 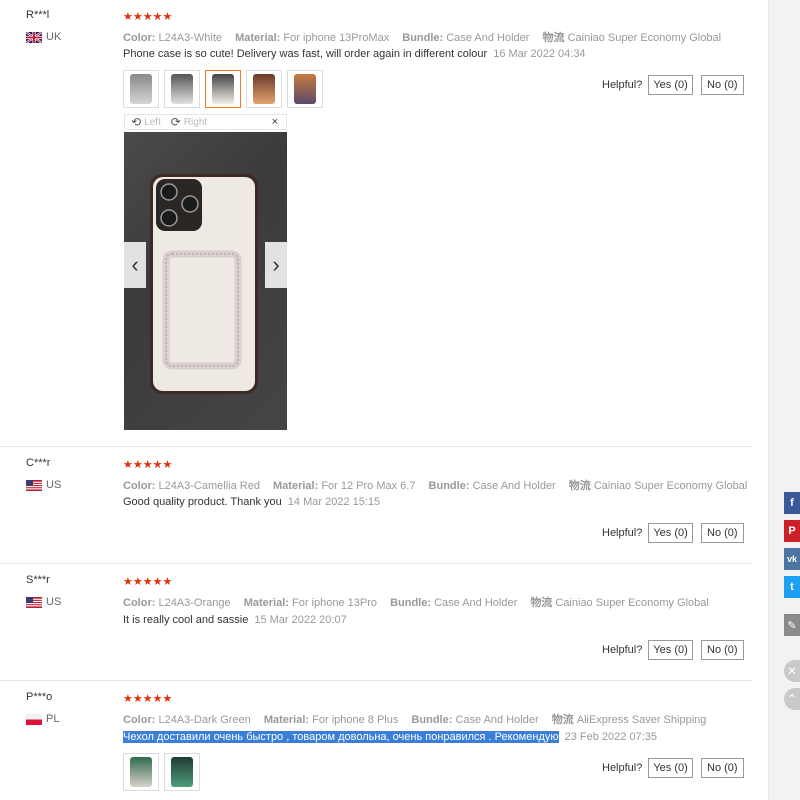 I want to click on review-date: 14 Mar 2022 15:15, so click(x=334, y=502).